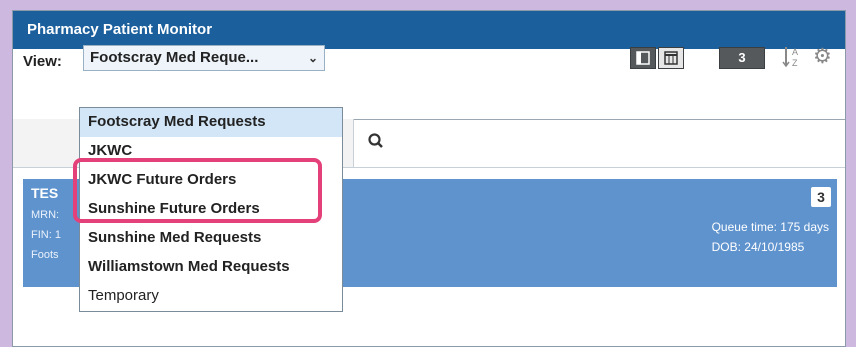 This screenshot has width=856, height=347. What do you see at coordinates (821, 197) in the screenshot?
I see `patient-count-badge: 3` at bounding box center [821, 197].